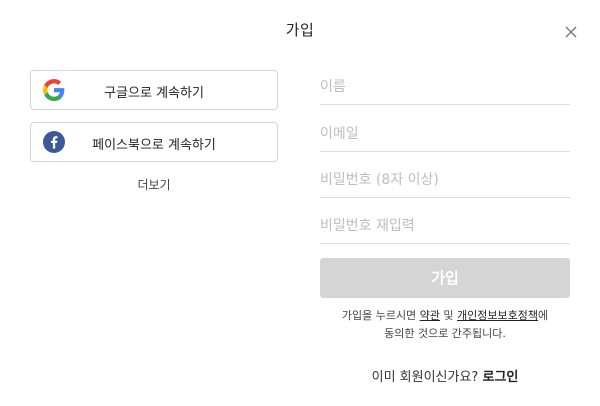 The height and width of the screenshot is (406, 600). I want to click on terms-notice: 가입을 누르시면 약관 및 개인정보보호정책에 동의한 것으로 간주됩니다., so click(445, 325).